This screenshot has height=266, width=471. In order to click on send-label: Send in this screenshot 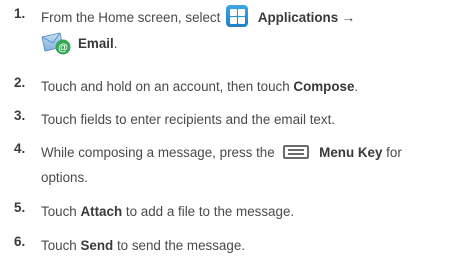, I will do `click(97, 245)`.